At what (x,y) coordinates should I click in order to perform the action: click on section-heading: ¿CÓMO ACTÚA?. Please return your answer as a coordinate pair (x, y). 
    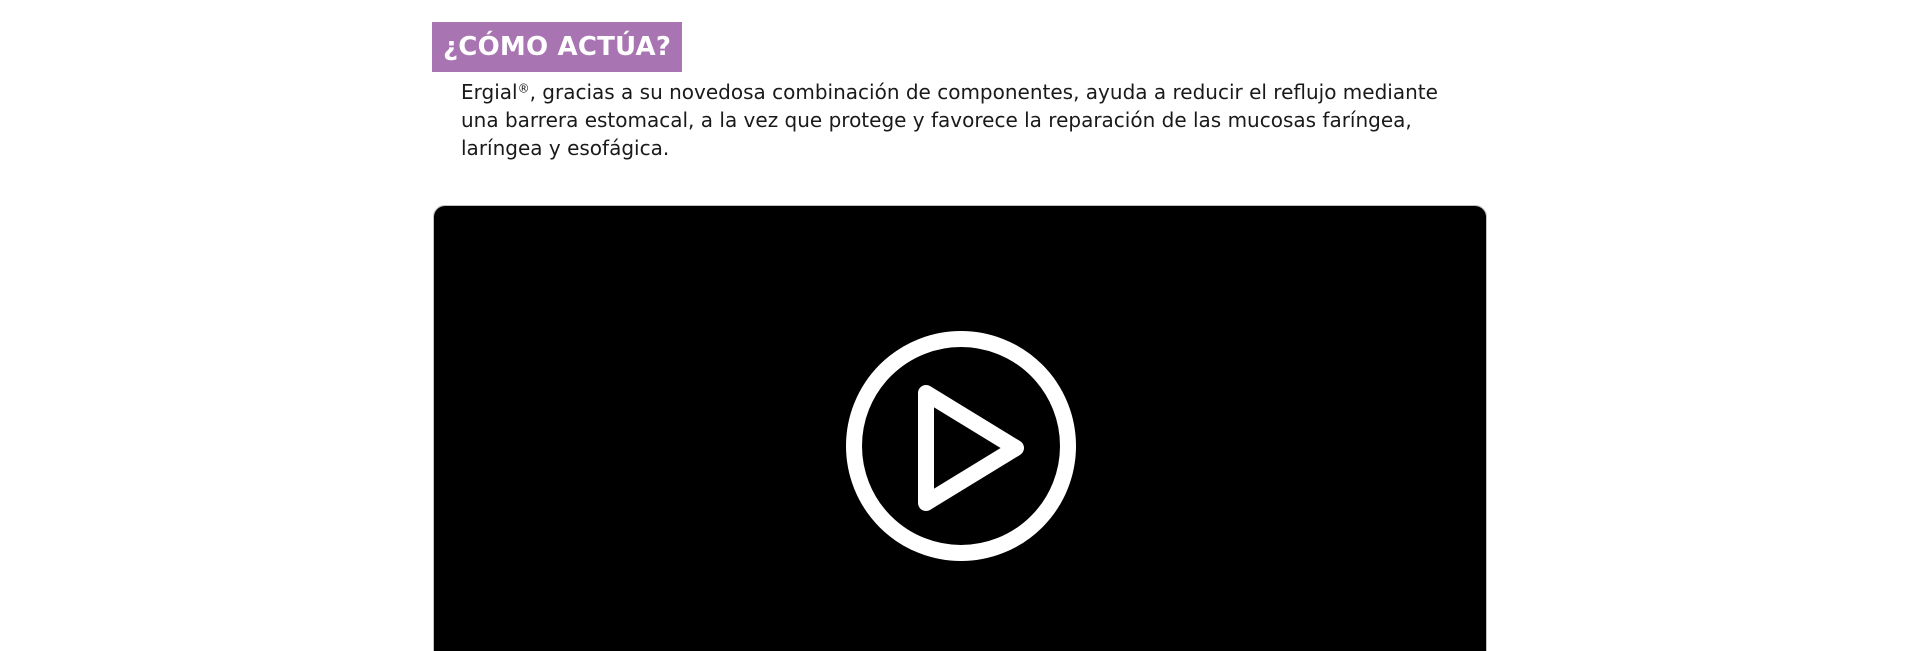
    Looking at the image, I should click on (557, 46).